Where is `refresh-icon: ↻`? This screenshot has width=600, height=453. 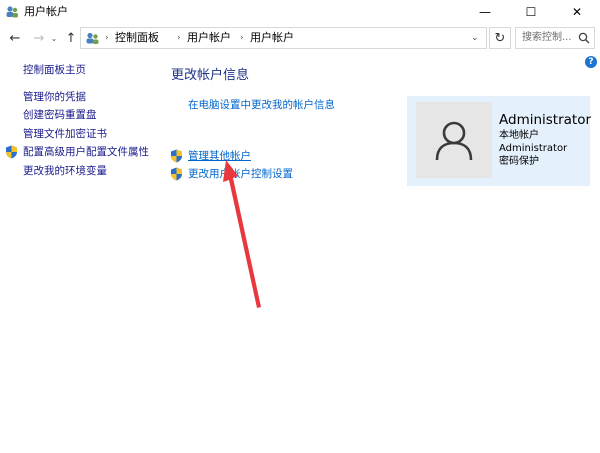
refresh-icon: ↻ is located at coordinates (500, 38).